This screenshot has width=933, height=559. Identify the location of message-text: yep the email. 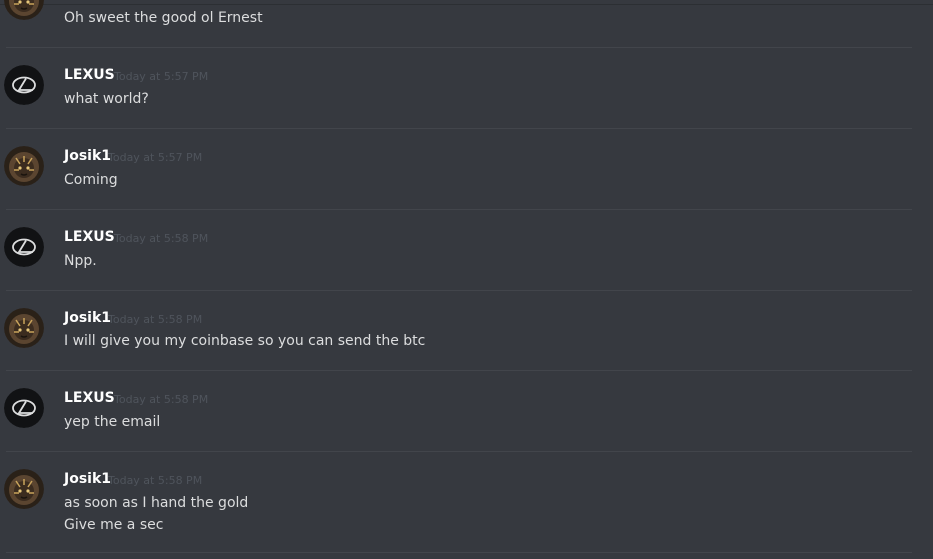
(112, 422).